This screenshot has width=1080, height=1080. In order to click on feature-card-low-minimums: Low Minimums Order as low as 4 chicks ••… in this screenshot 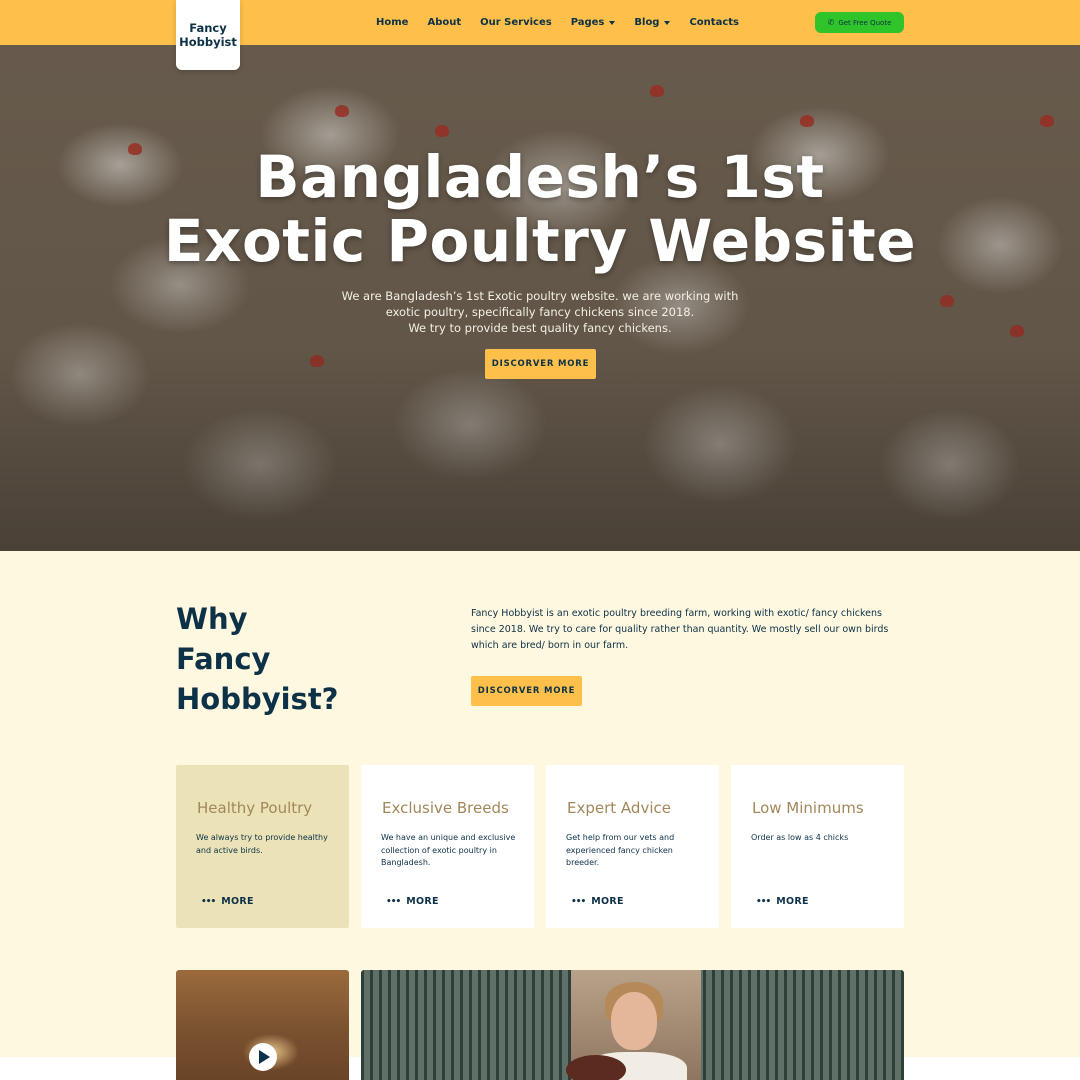, I will do `click(817, 846)`.